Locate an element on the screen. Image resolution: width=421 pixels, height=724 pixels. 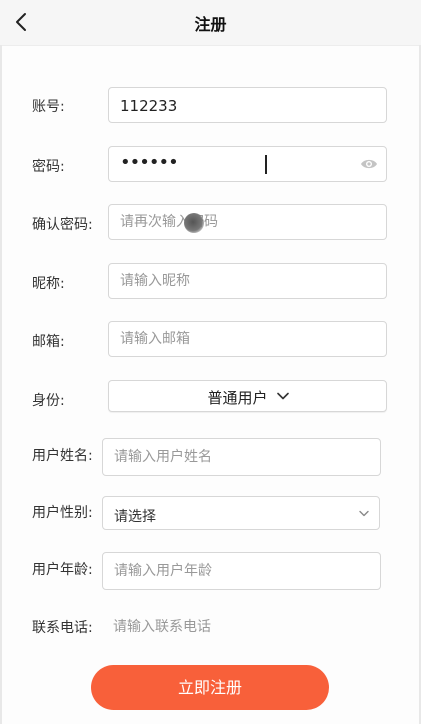
nickname-field is located at coordinates (247, 281).